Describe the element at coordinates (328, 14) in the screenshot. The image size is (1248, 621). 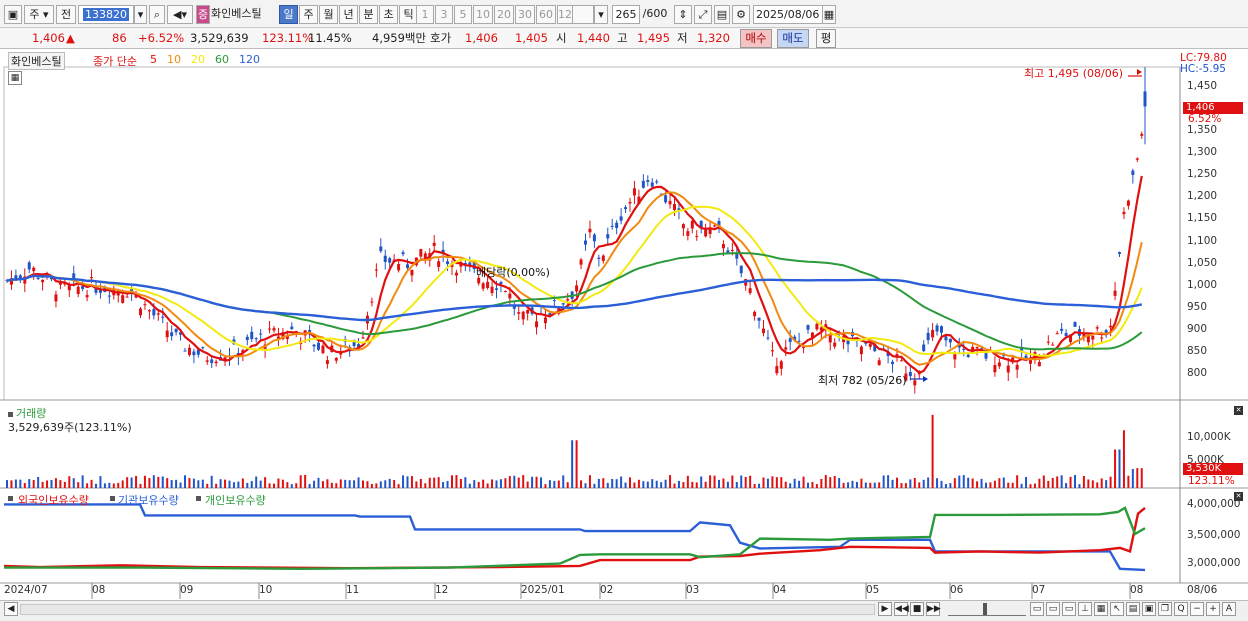
I see `period-tab-2: 월` at that location.